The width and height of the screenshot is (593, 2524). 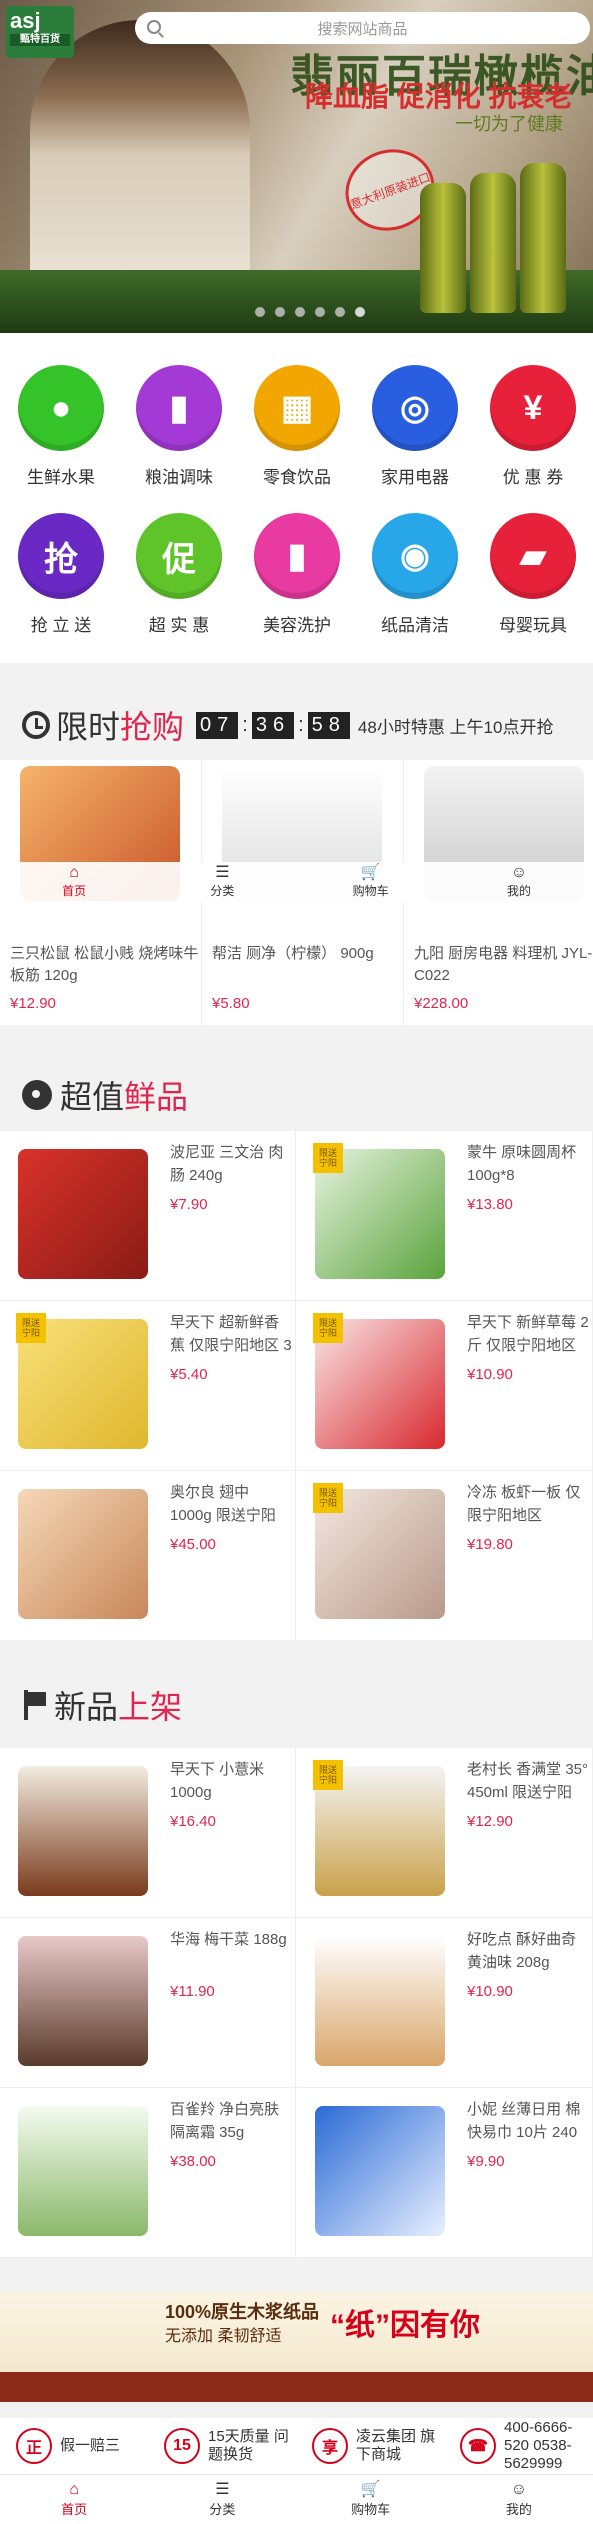 What do you see at coordinates (533, 625) in the screenshot?
I see `category-label: 母婴玩具` at bounding box center [533, 625].